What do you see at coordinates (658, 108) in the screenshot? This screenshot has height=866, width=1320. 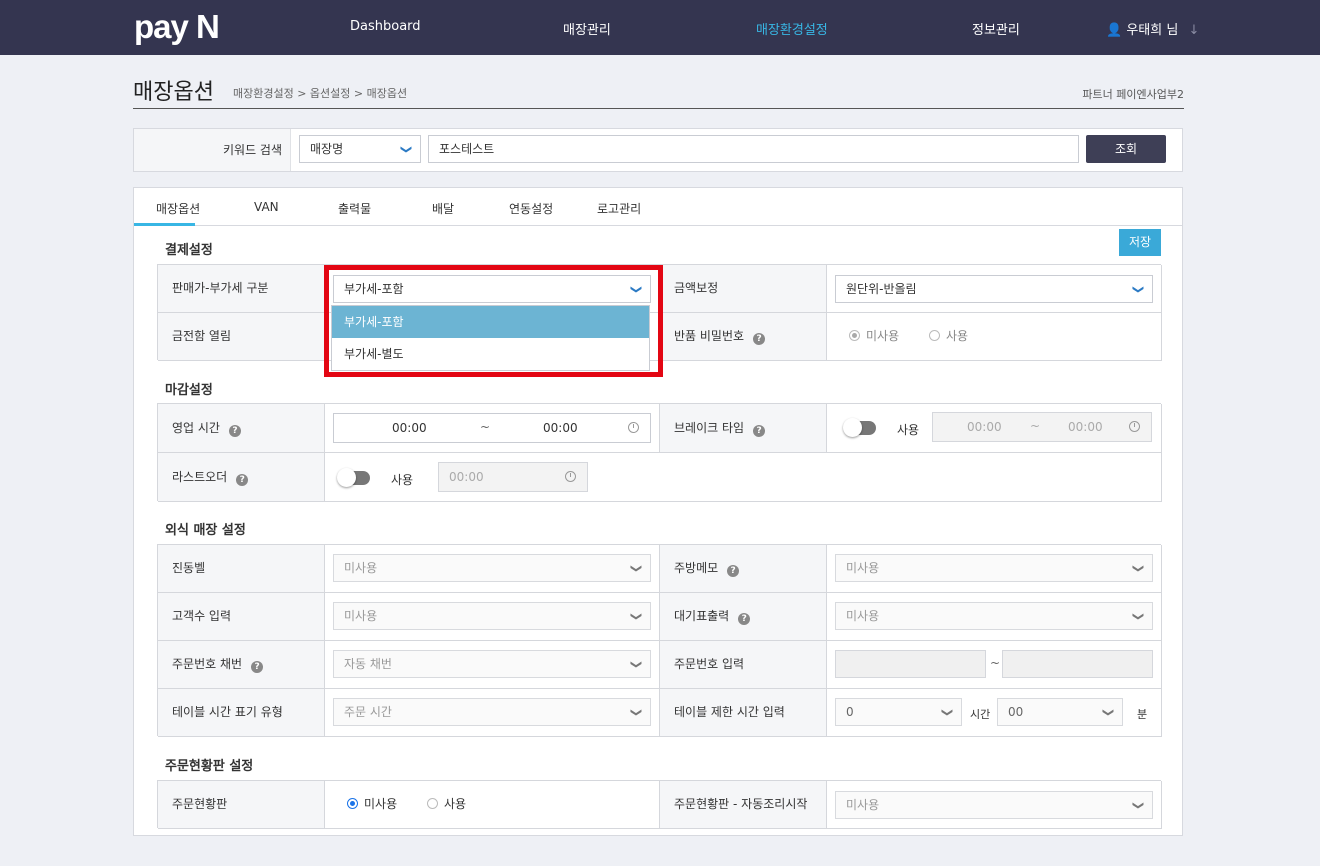 I see `title-divider` at bounding box center [658, 108].